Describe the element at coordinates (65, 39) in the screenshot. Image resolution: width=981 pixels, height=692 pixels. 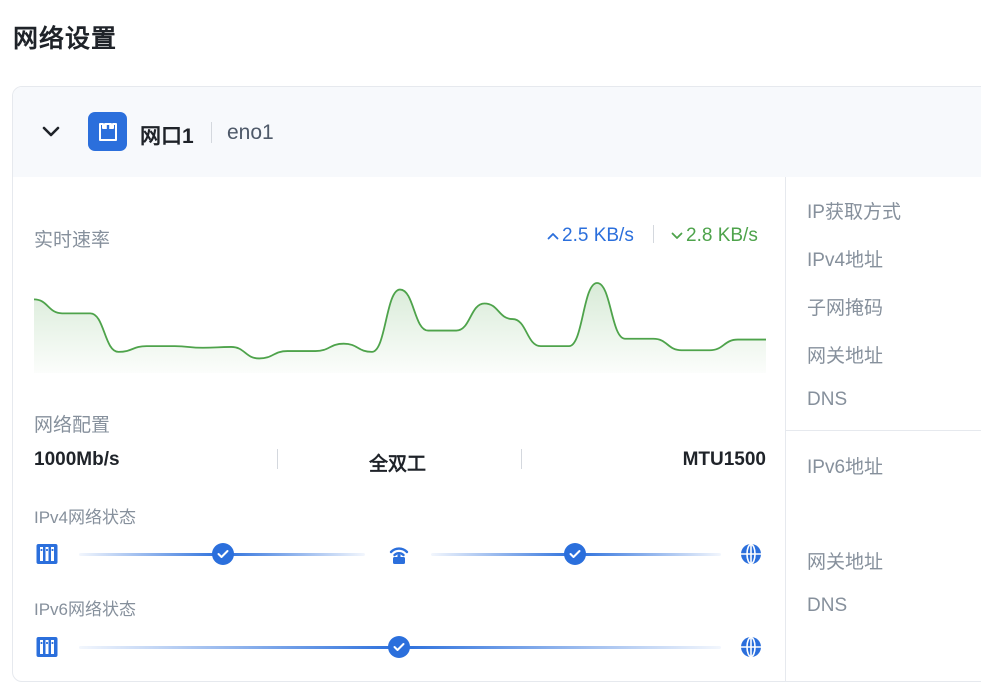
I see `page-title: 网络设置` at that location.